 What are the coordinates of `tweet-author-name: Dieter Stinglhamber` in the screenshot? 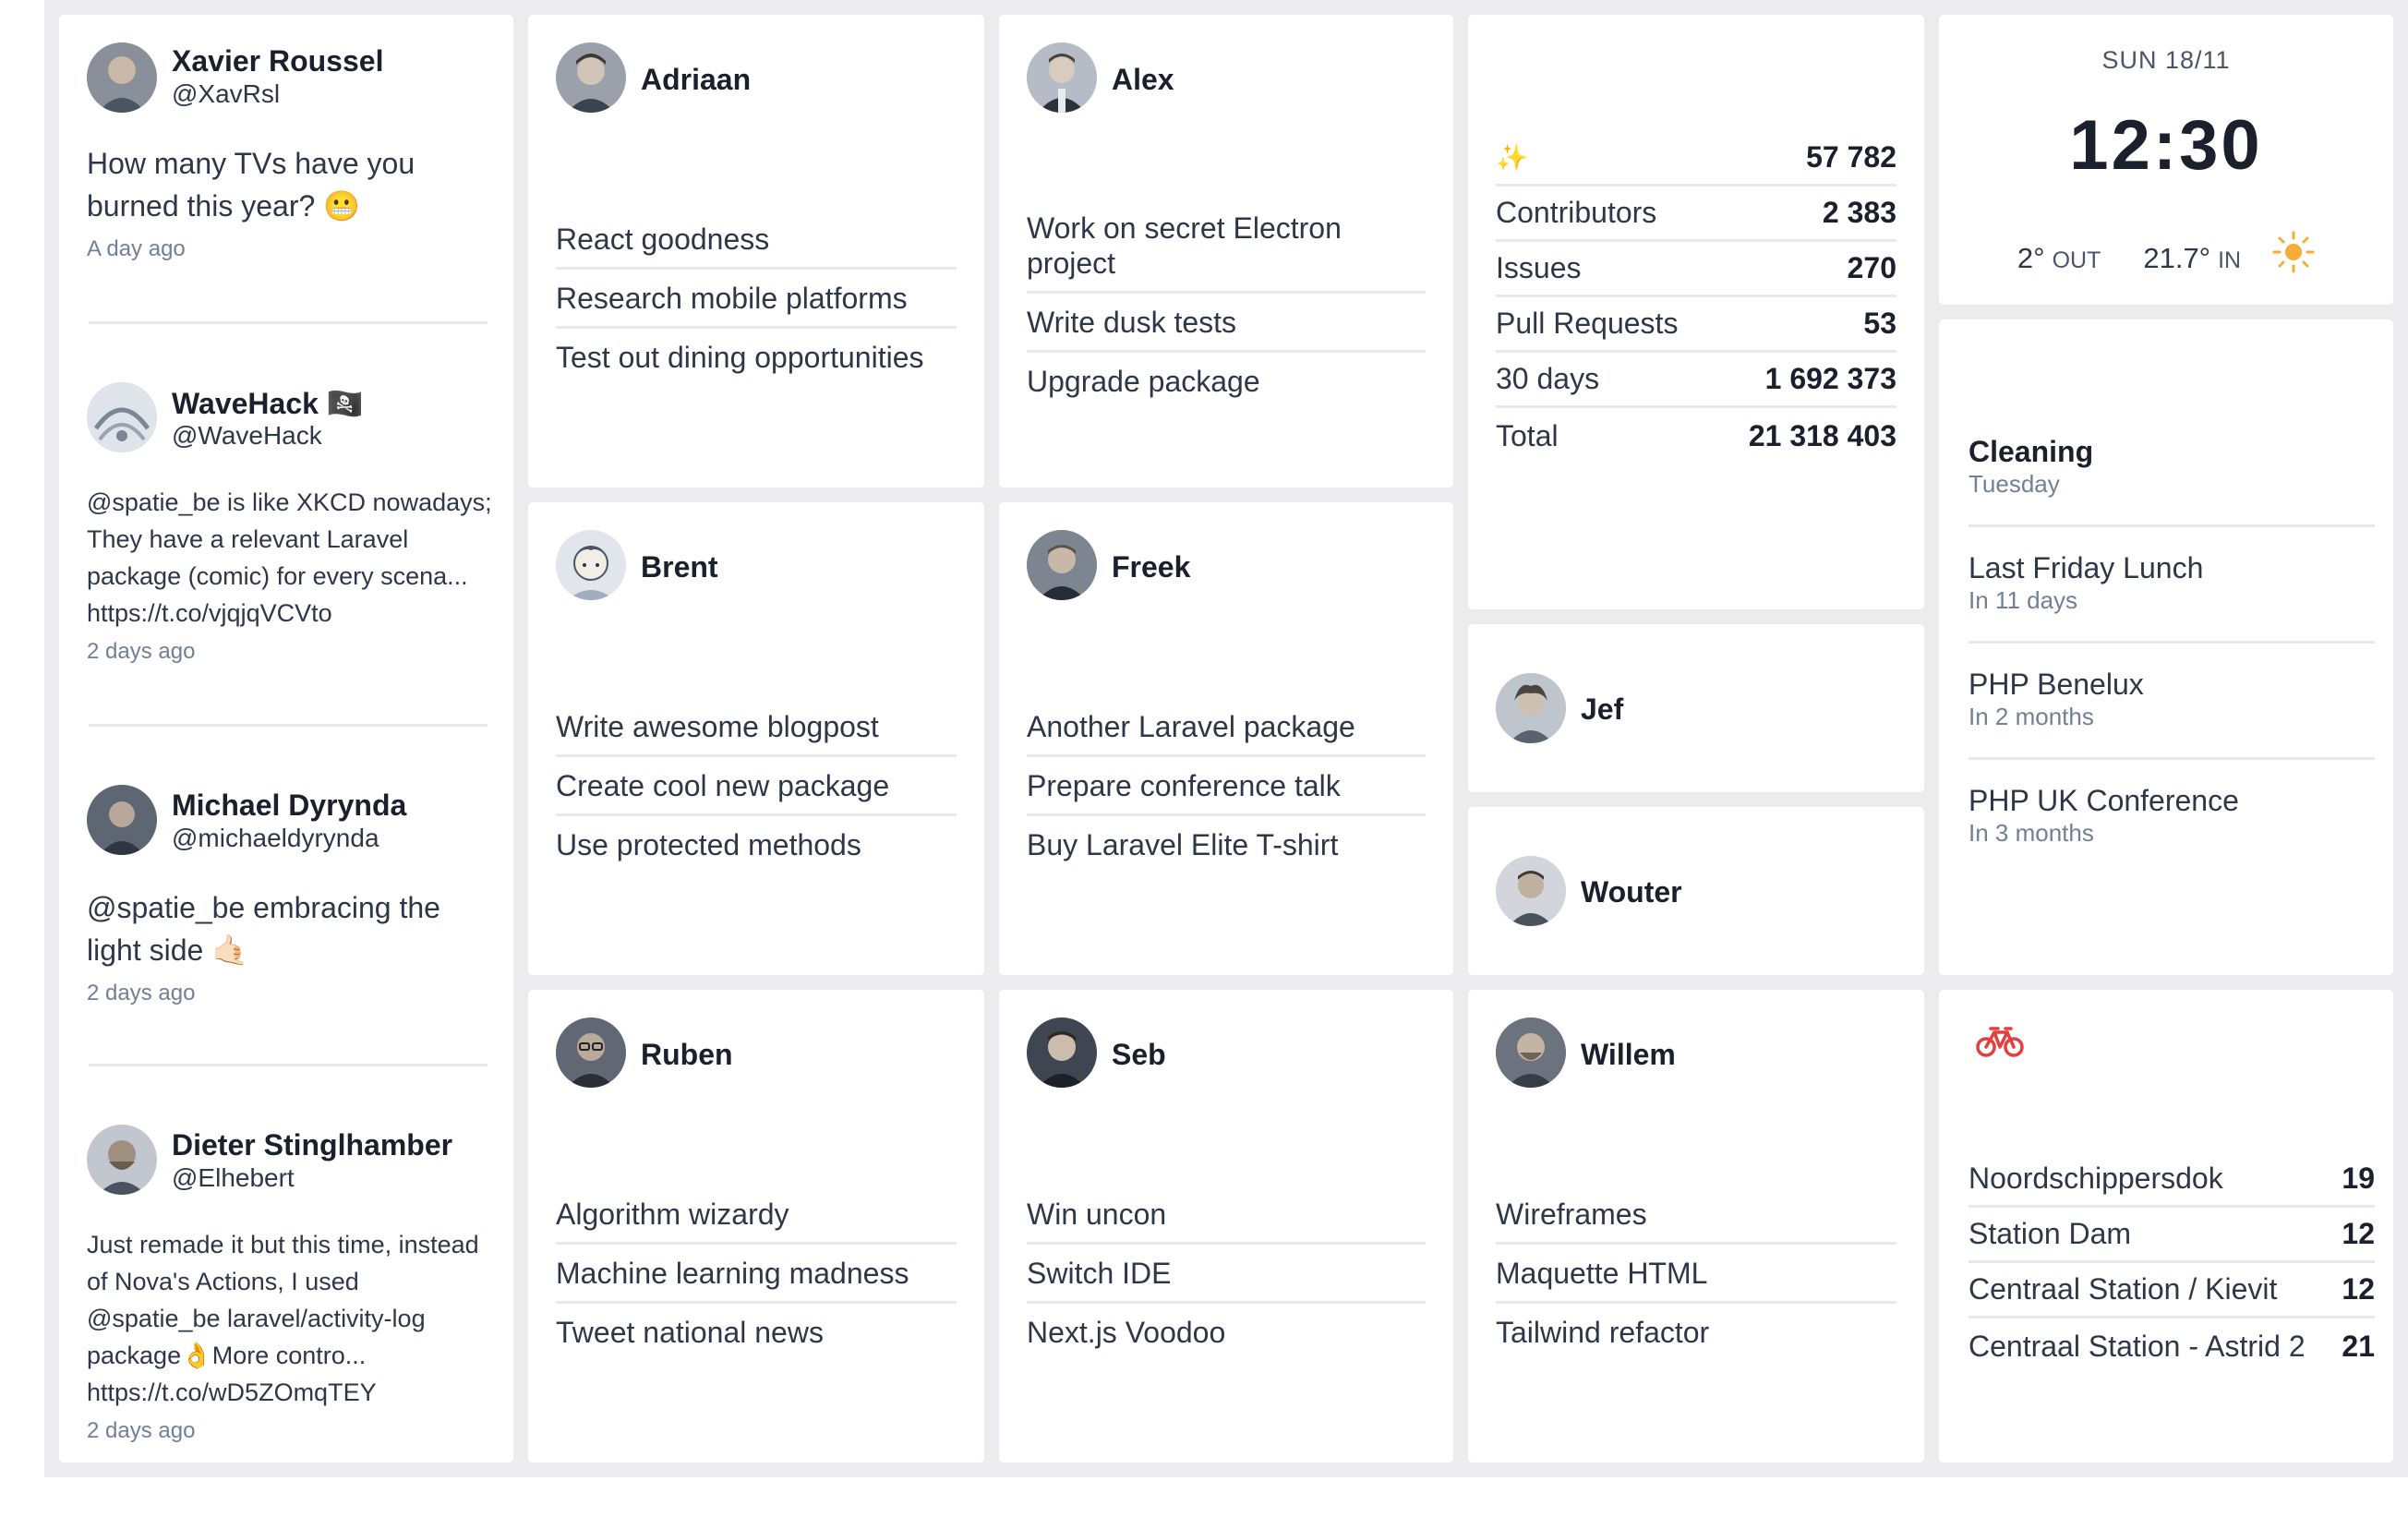 It's located at (312, 1145).